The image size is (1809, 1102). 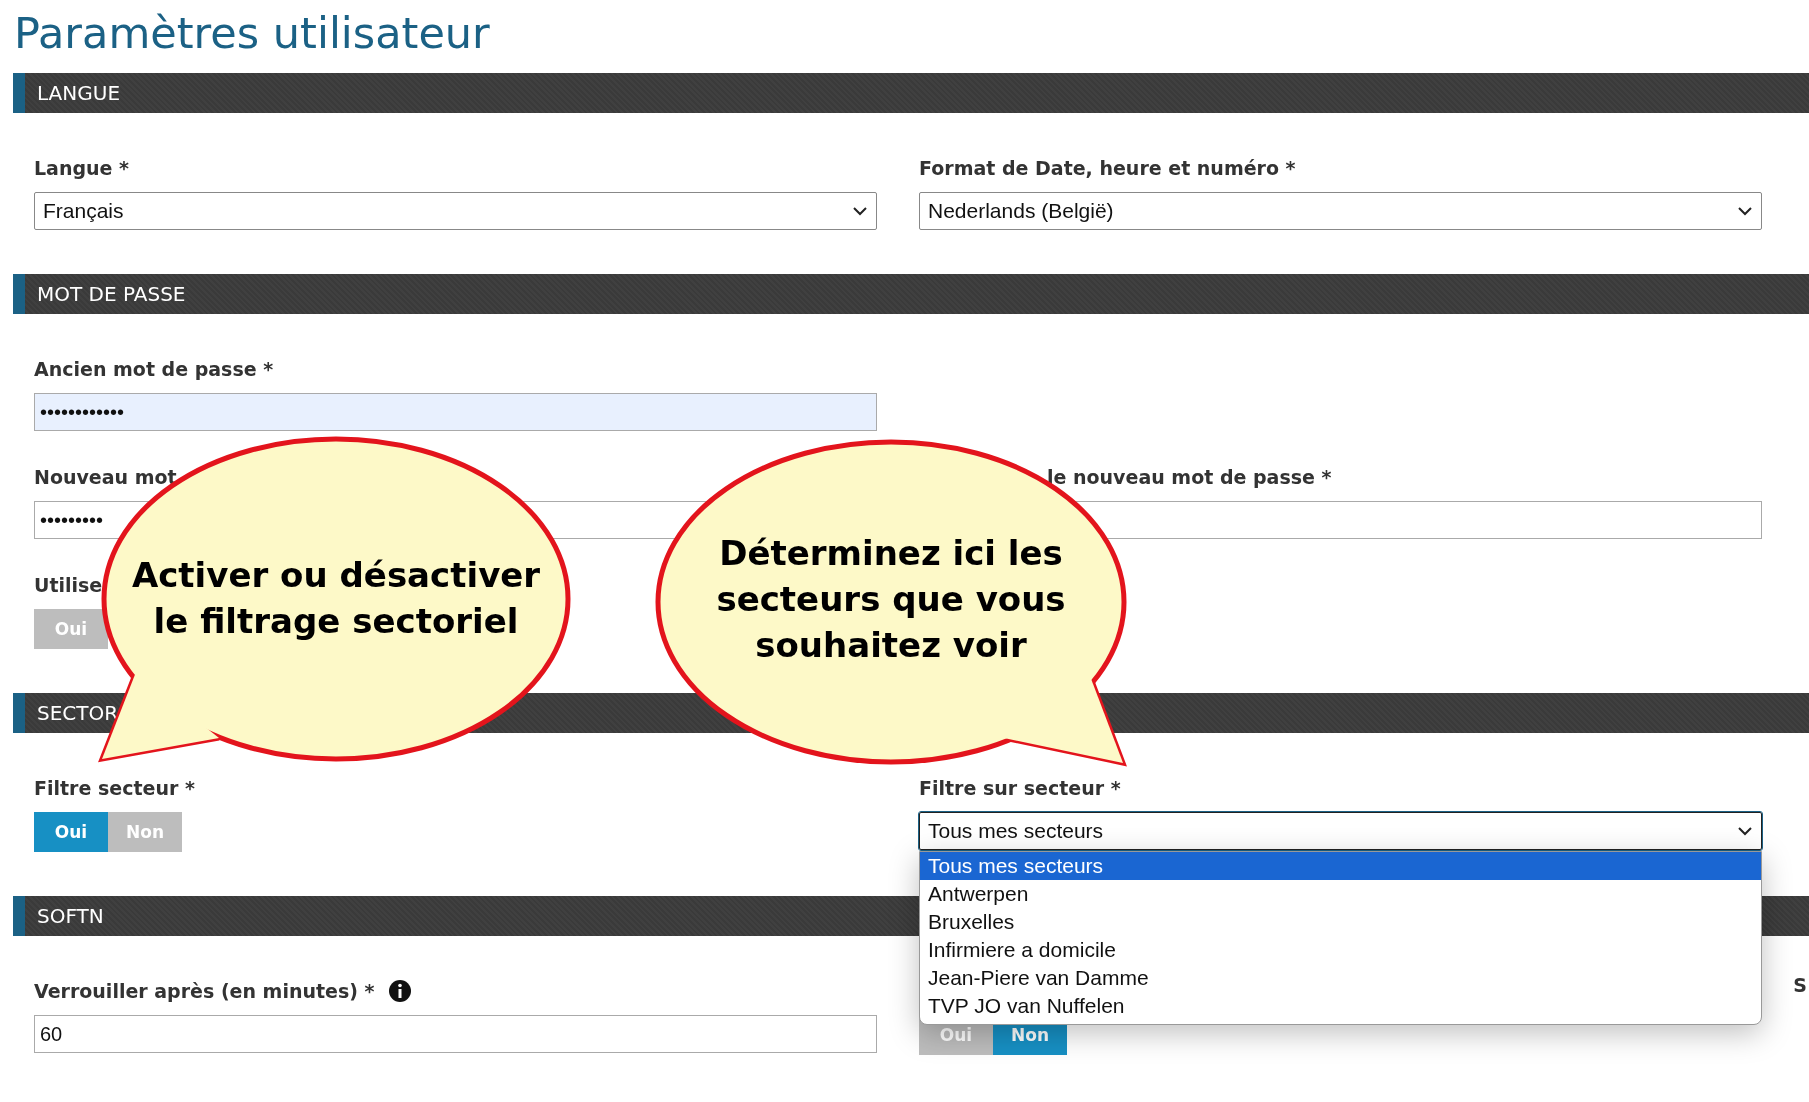 What do you see at coordinates (77, 713) in the screenshot?
I see `section-title: SECTOR` at bounding box center [77, 713].